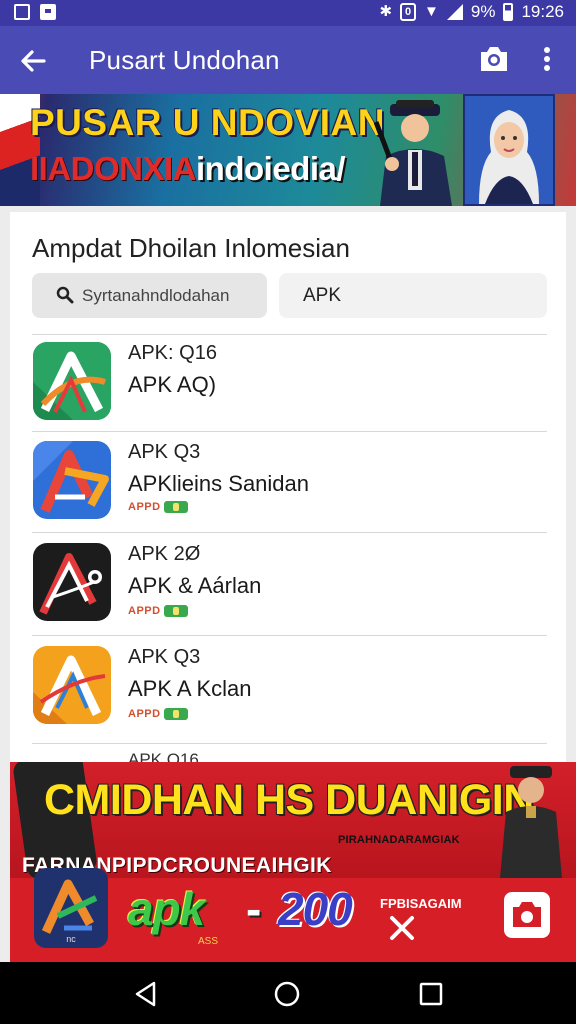 This screenshot has width=576, height=1024. What do you see at coordinates (399, 840) in the screenshot?
I see `ad-caption: PIRAHNADARAMGIAK` at bounding box center [399, 840].